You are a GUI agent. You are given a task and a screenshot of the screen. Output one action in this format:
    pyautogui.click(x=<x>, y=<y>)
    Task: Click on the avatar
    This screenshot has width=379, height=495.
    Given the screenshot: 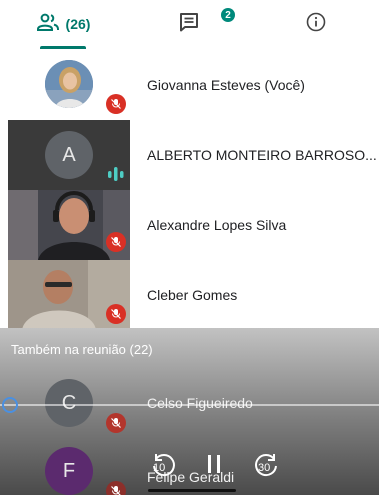 What is the action you would take?
    pyautogui.click(x=69, y=84)
    